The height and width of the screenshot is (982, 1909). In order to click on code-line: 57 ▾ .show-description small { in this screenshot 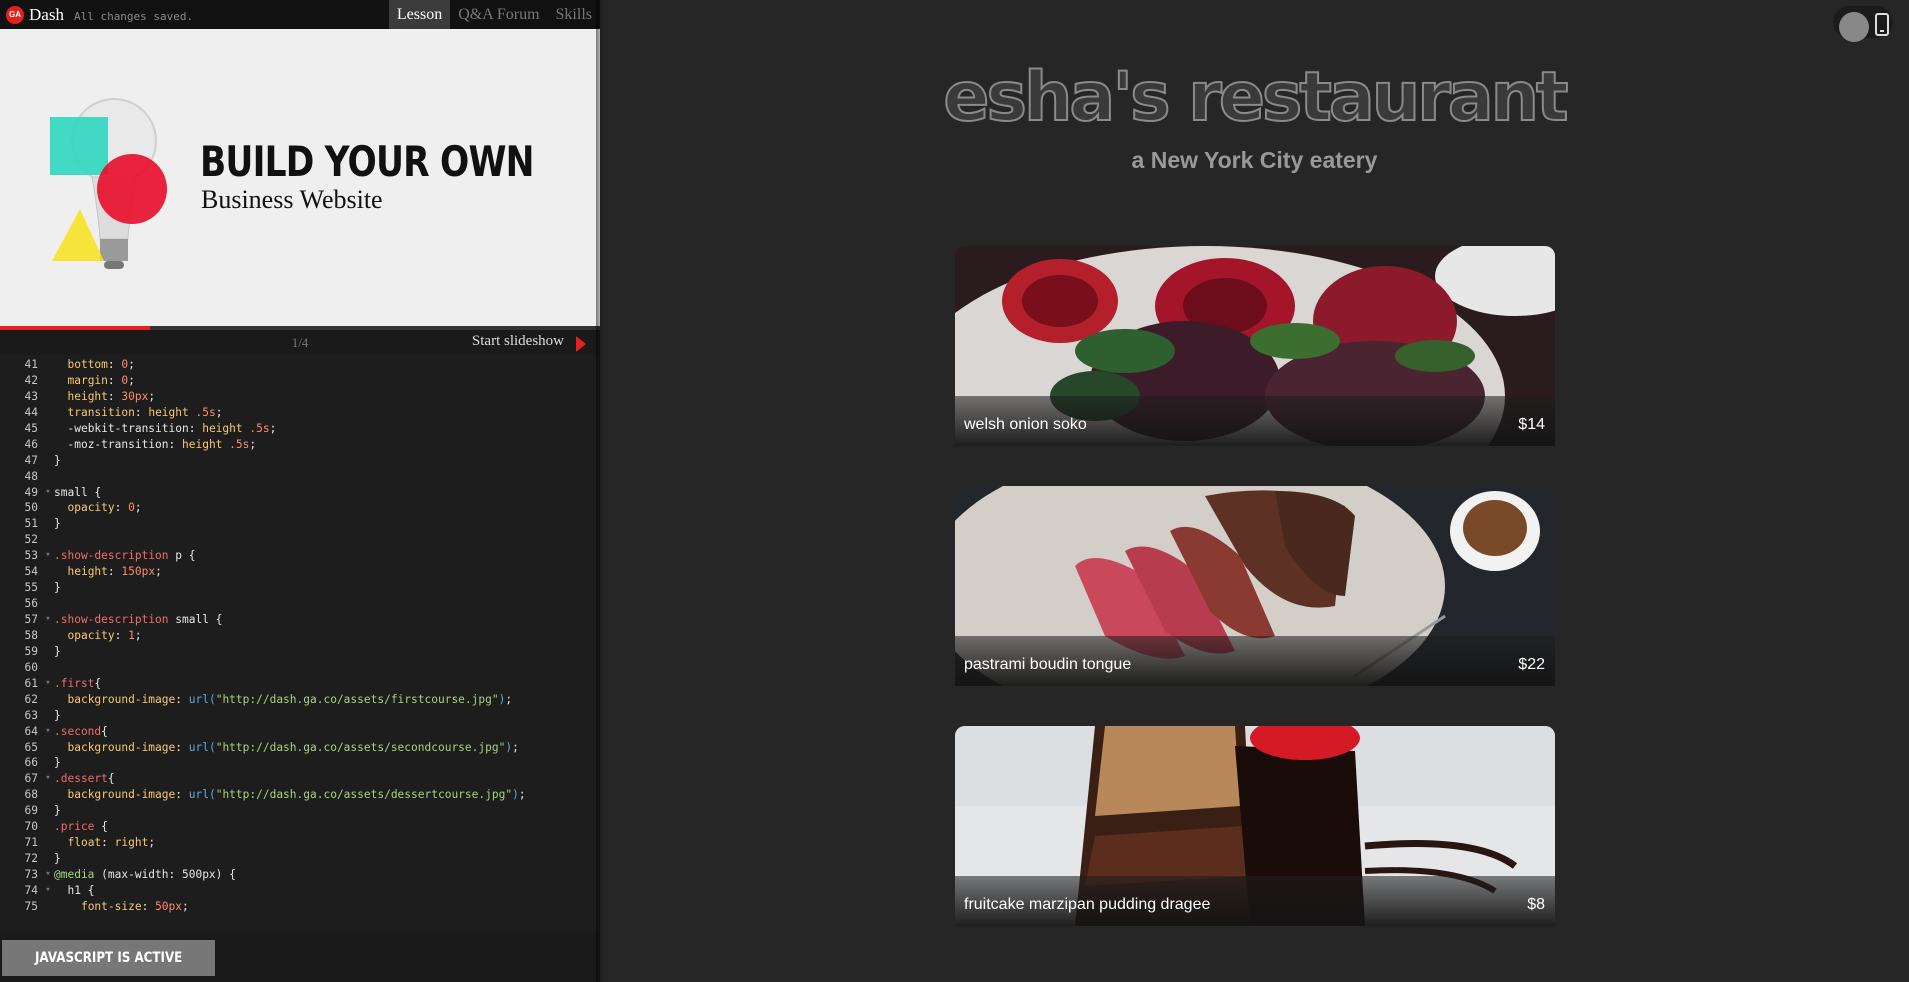, I will do `click(300, 620)`.